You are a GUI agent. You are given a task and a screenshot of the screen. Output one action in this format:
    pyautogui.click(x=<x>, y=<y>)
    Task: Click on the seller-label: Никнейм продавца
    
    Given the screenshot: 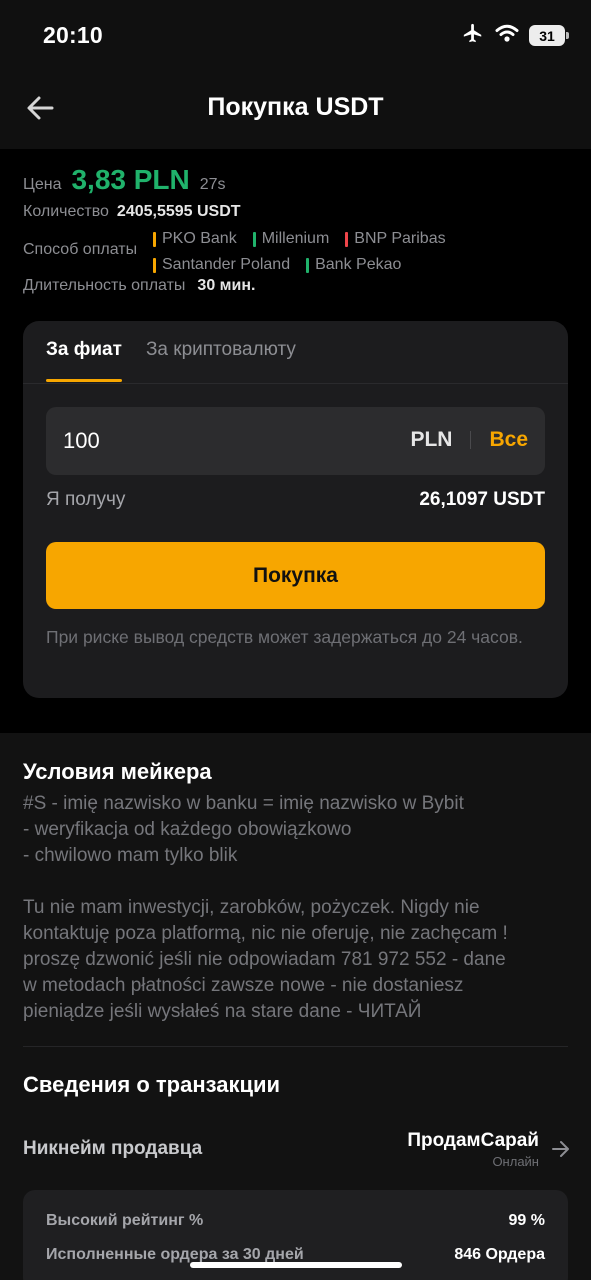 What is the action you would take?
    pyautogui.click(x=113, y=1148)
    